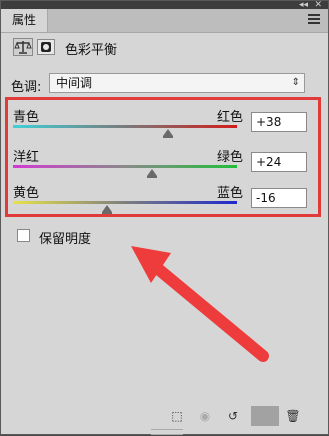 This screenshot has height=436, width=329. I want to click on resize-grip, so click(167, 432).